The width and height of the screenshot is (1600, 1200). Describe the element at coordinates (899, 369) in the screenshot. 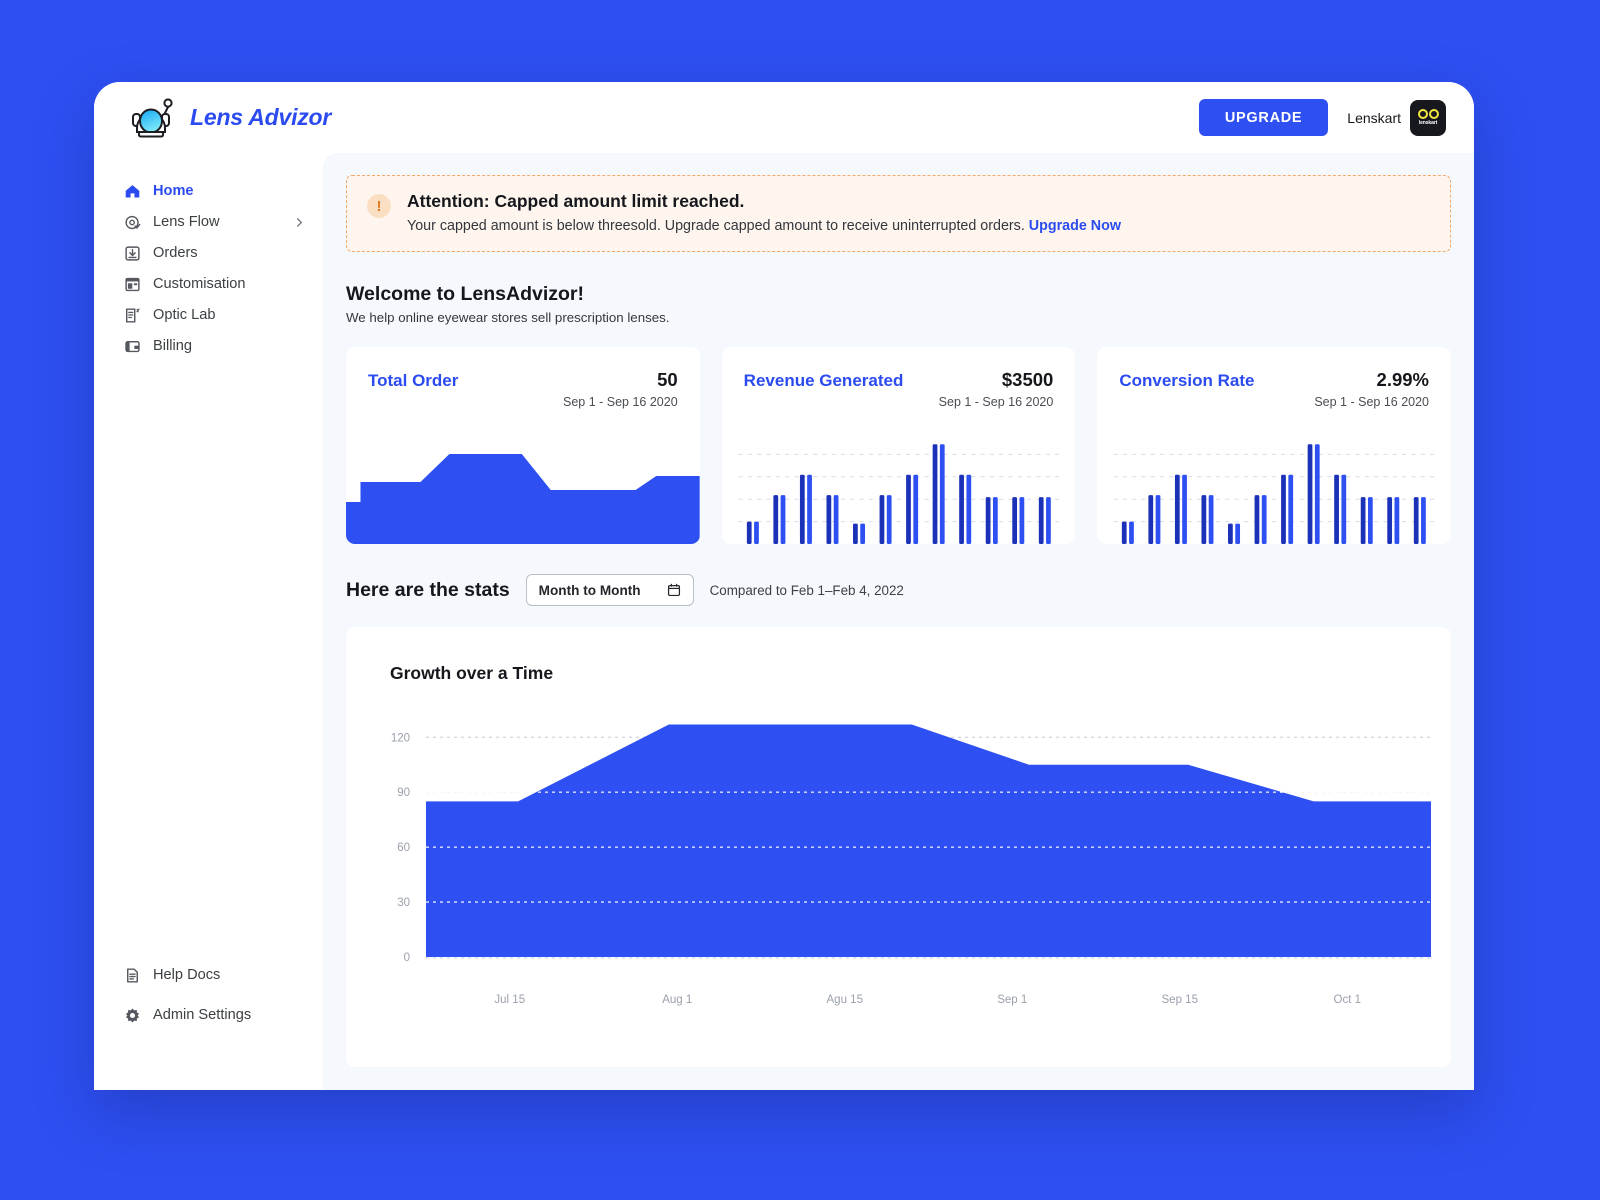

I see `stat-card-header: Revenue Generated $3500` at that location.